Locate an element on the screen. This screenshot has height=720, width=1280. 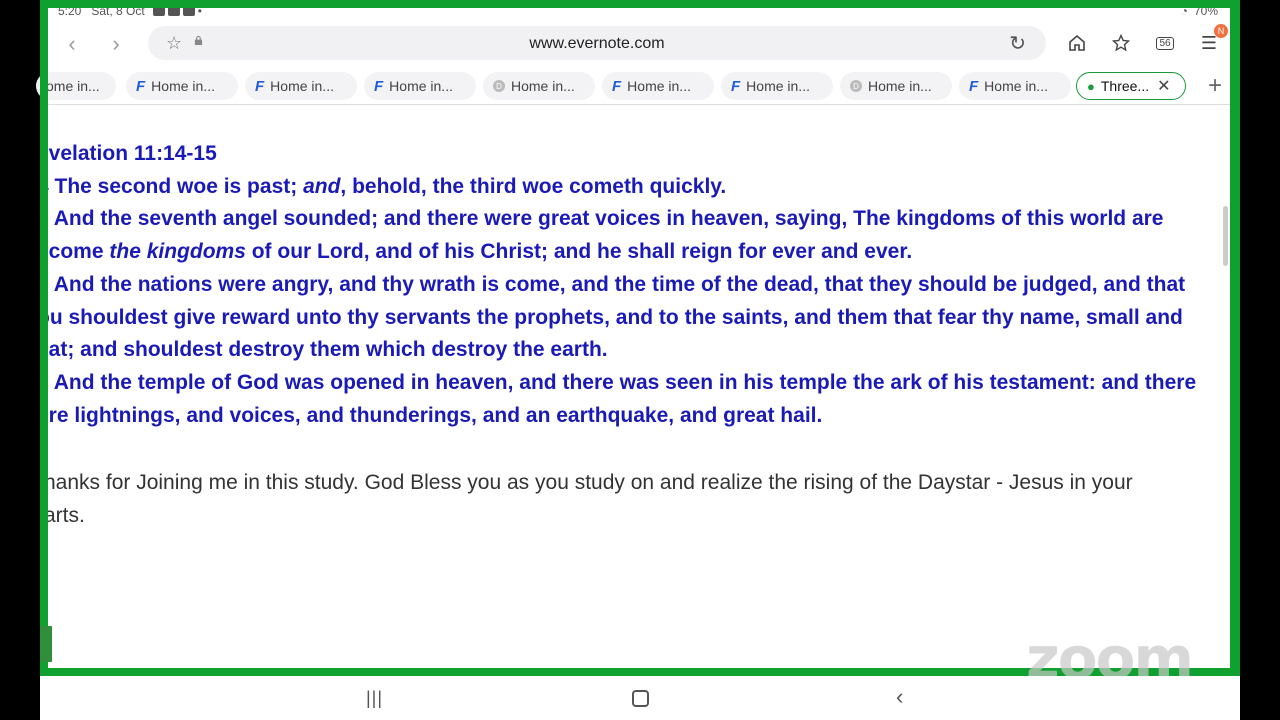
hamburger-menu-icon: ☰ is located at coordinates (1209, 42).